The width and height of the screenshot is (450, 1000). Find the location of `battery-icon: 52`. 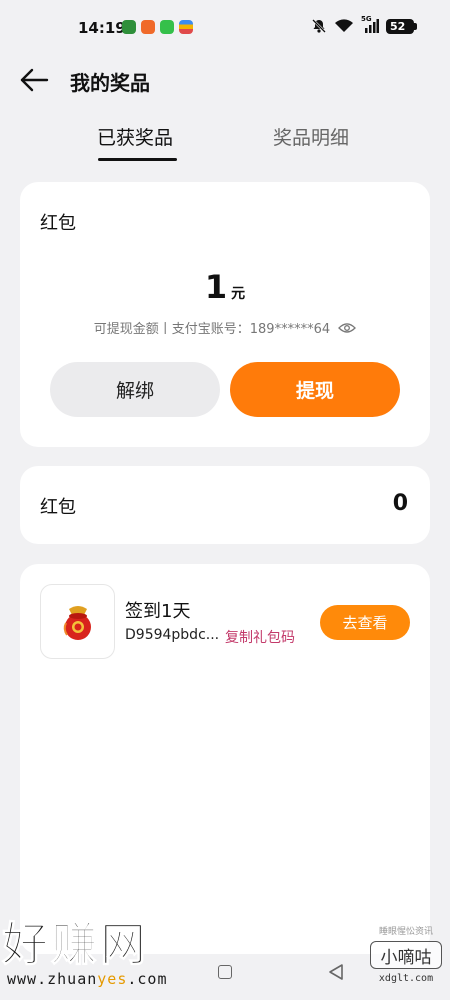

battery-icon: 52 is located at coordinates (401, 26).